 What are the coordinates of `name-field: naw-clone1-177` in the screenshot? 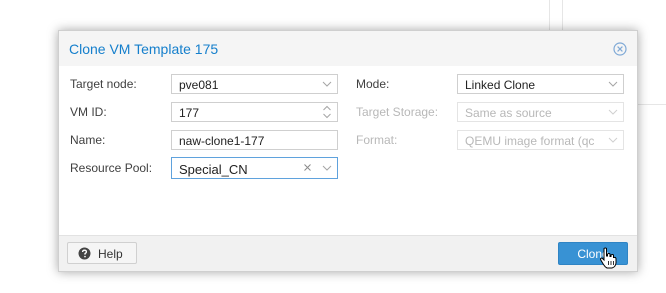 It's located at (254, 140).